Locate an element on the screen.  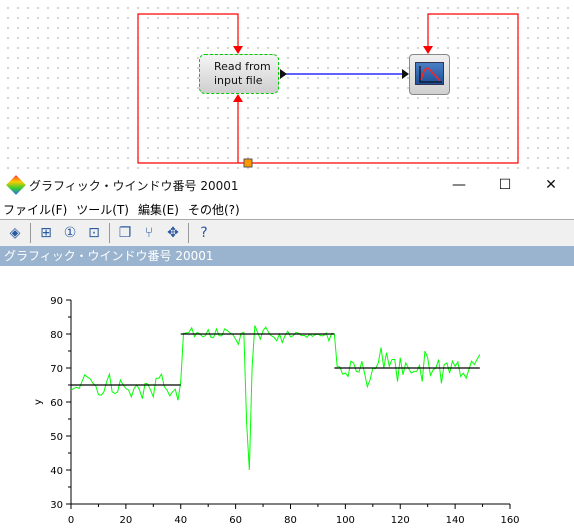
x-tick-label: 160 is located at coordinates (509, 520).